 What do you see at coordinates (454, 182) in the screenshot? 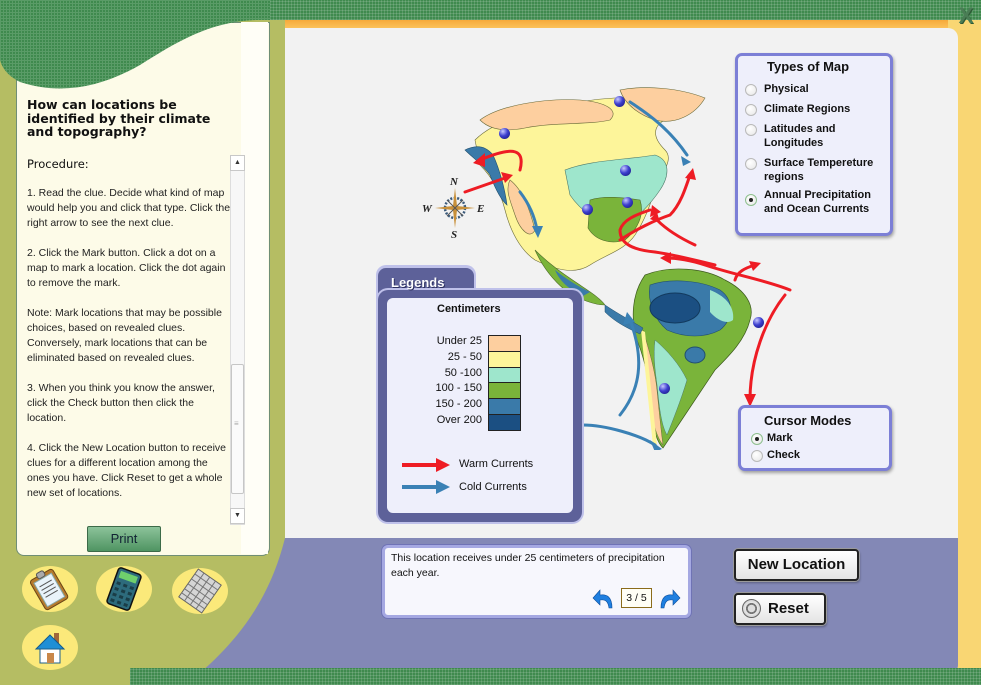
I see `compass-north-label: N` at bounding box center [454, 182].